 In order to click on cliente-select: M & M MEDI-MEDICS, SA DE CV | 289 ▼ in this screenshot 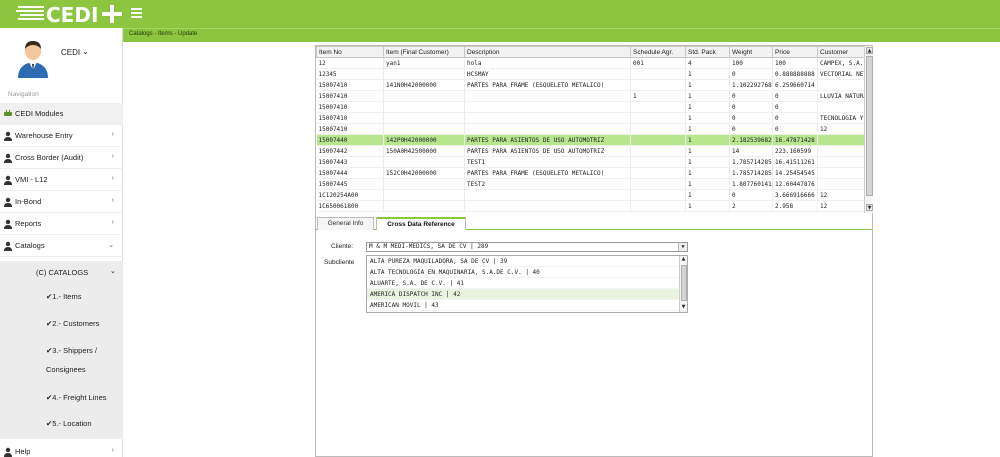, I will do `click(527, 247)`.